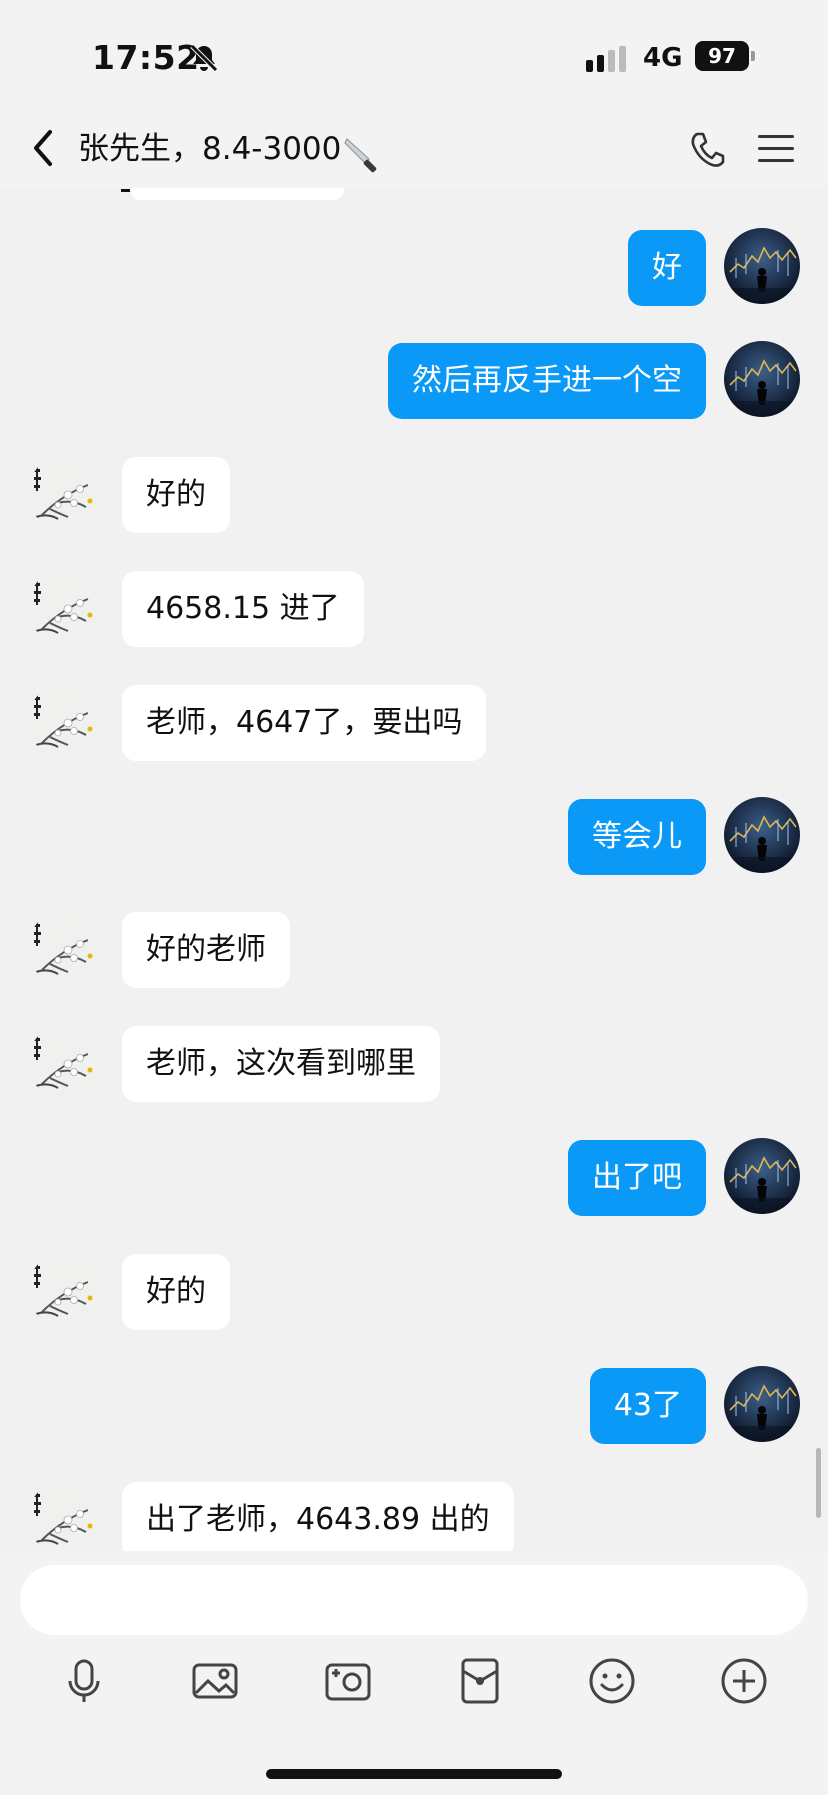 The width and height of the screenshot is (828, 1795). I want to click on menu-icon, so click(776, 149).